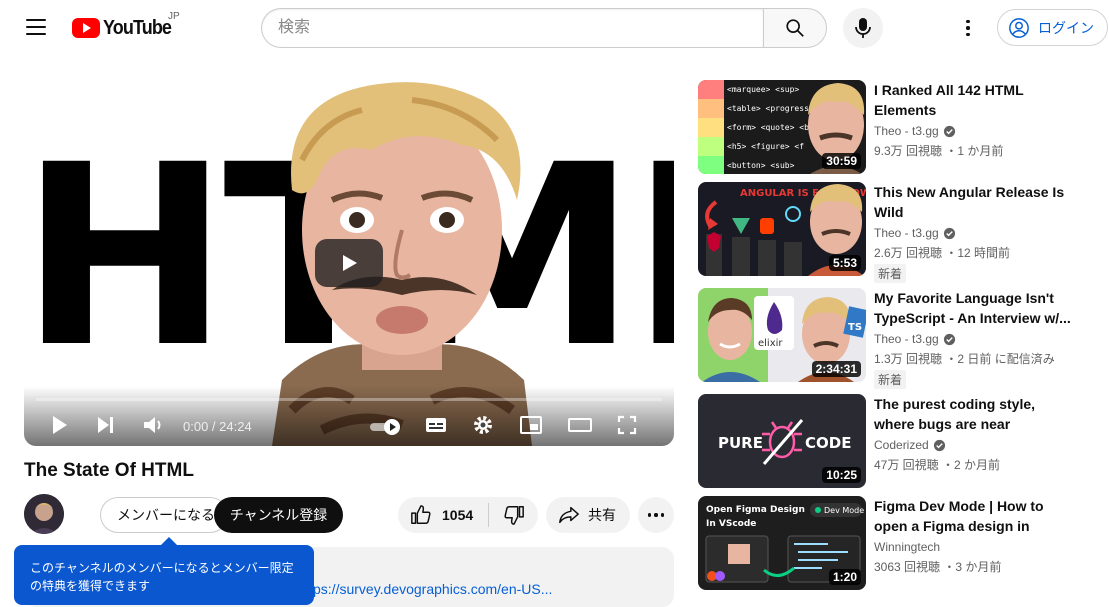  What do you see at coordinates (731, 524) in the screenshot?
I see `thumbnail-caption: In VScode` at bounding box center [731, 524].